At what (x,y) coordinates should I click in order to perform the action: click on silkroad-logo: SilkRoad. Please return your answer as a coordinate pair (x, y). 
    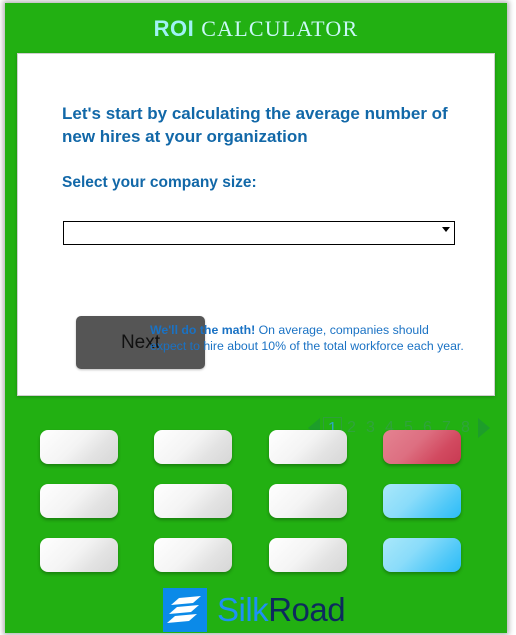
    Looking at the image, I should click on (254, 610).